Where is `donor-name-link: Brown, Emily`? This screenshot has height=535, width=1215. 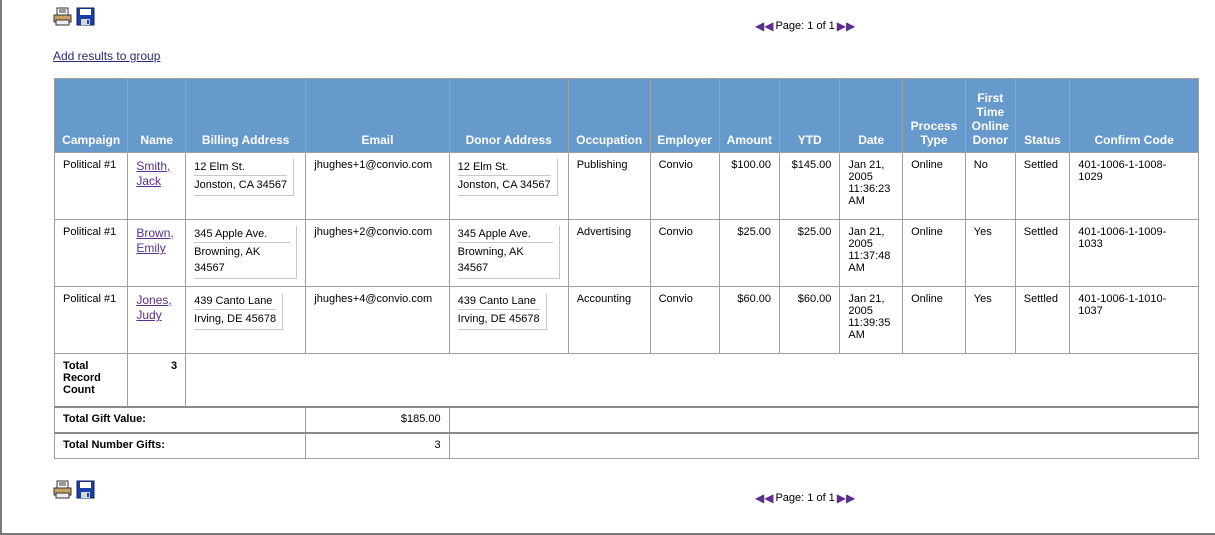
donor-name-link: Brown, Emily is located at coordinates (154, 240).